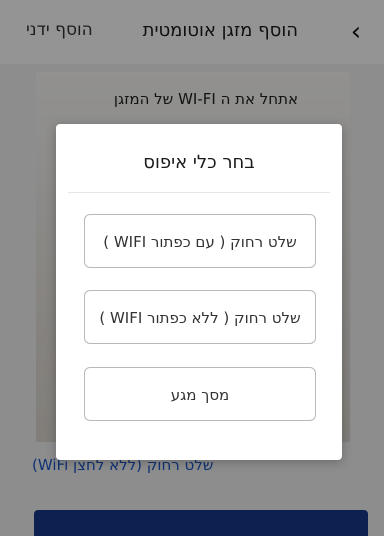 Image resolution: width=384 pixels, height=536 pixels. Describe the element at coordinates (199, 192) in the screenshot. I see `dialog-divider` at that location.